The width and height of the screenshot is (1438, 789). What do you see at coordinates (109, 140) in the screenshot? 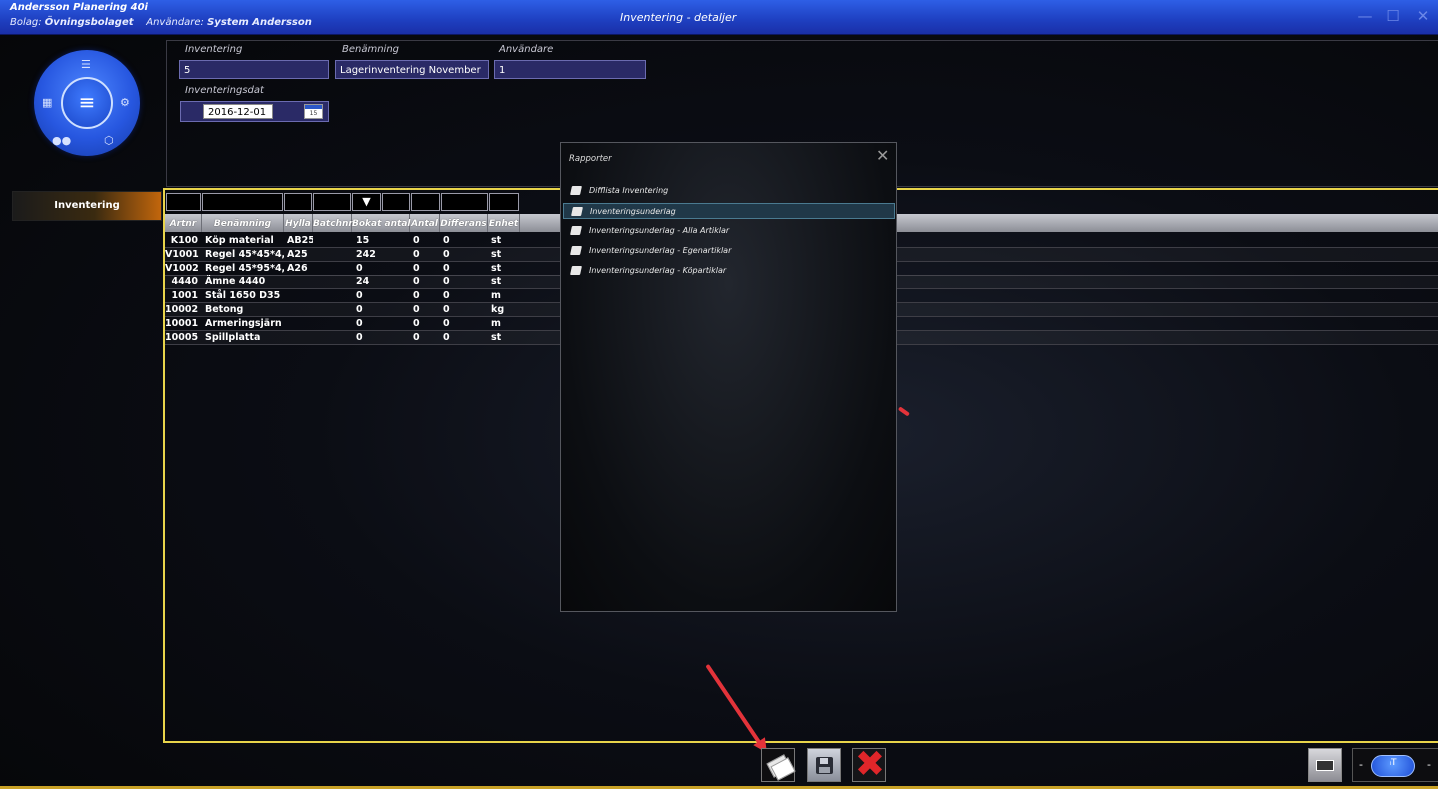
I see `package-icon: ⬡` at bounding box center [109, 140].